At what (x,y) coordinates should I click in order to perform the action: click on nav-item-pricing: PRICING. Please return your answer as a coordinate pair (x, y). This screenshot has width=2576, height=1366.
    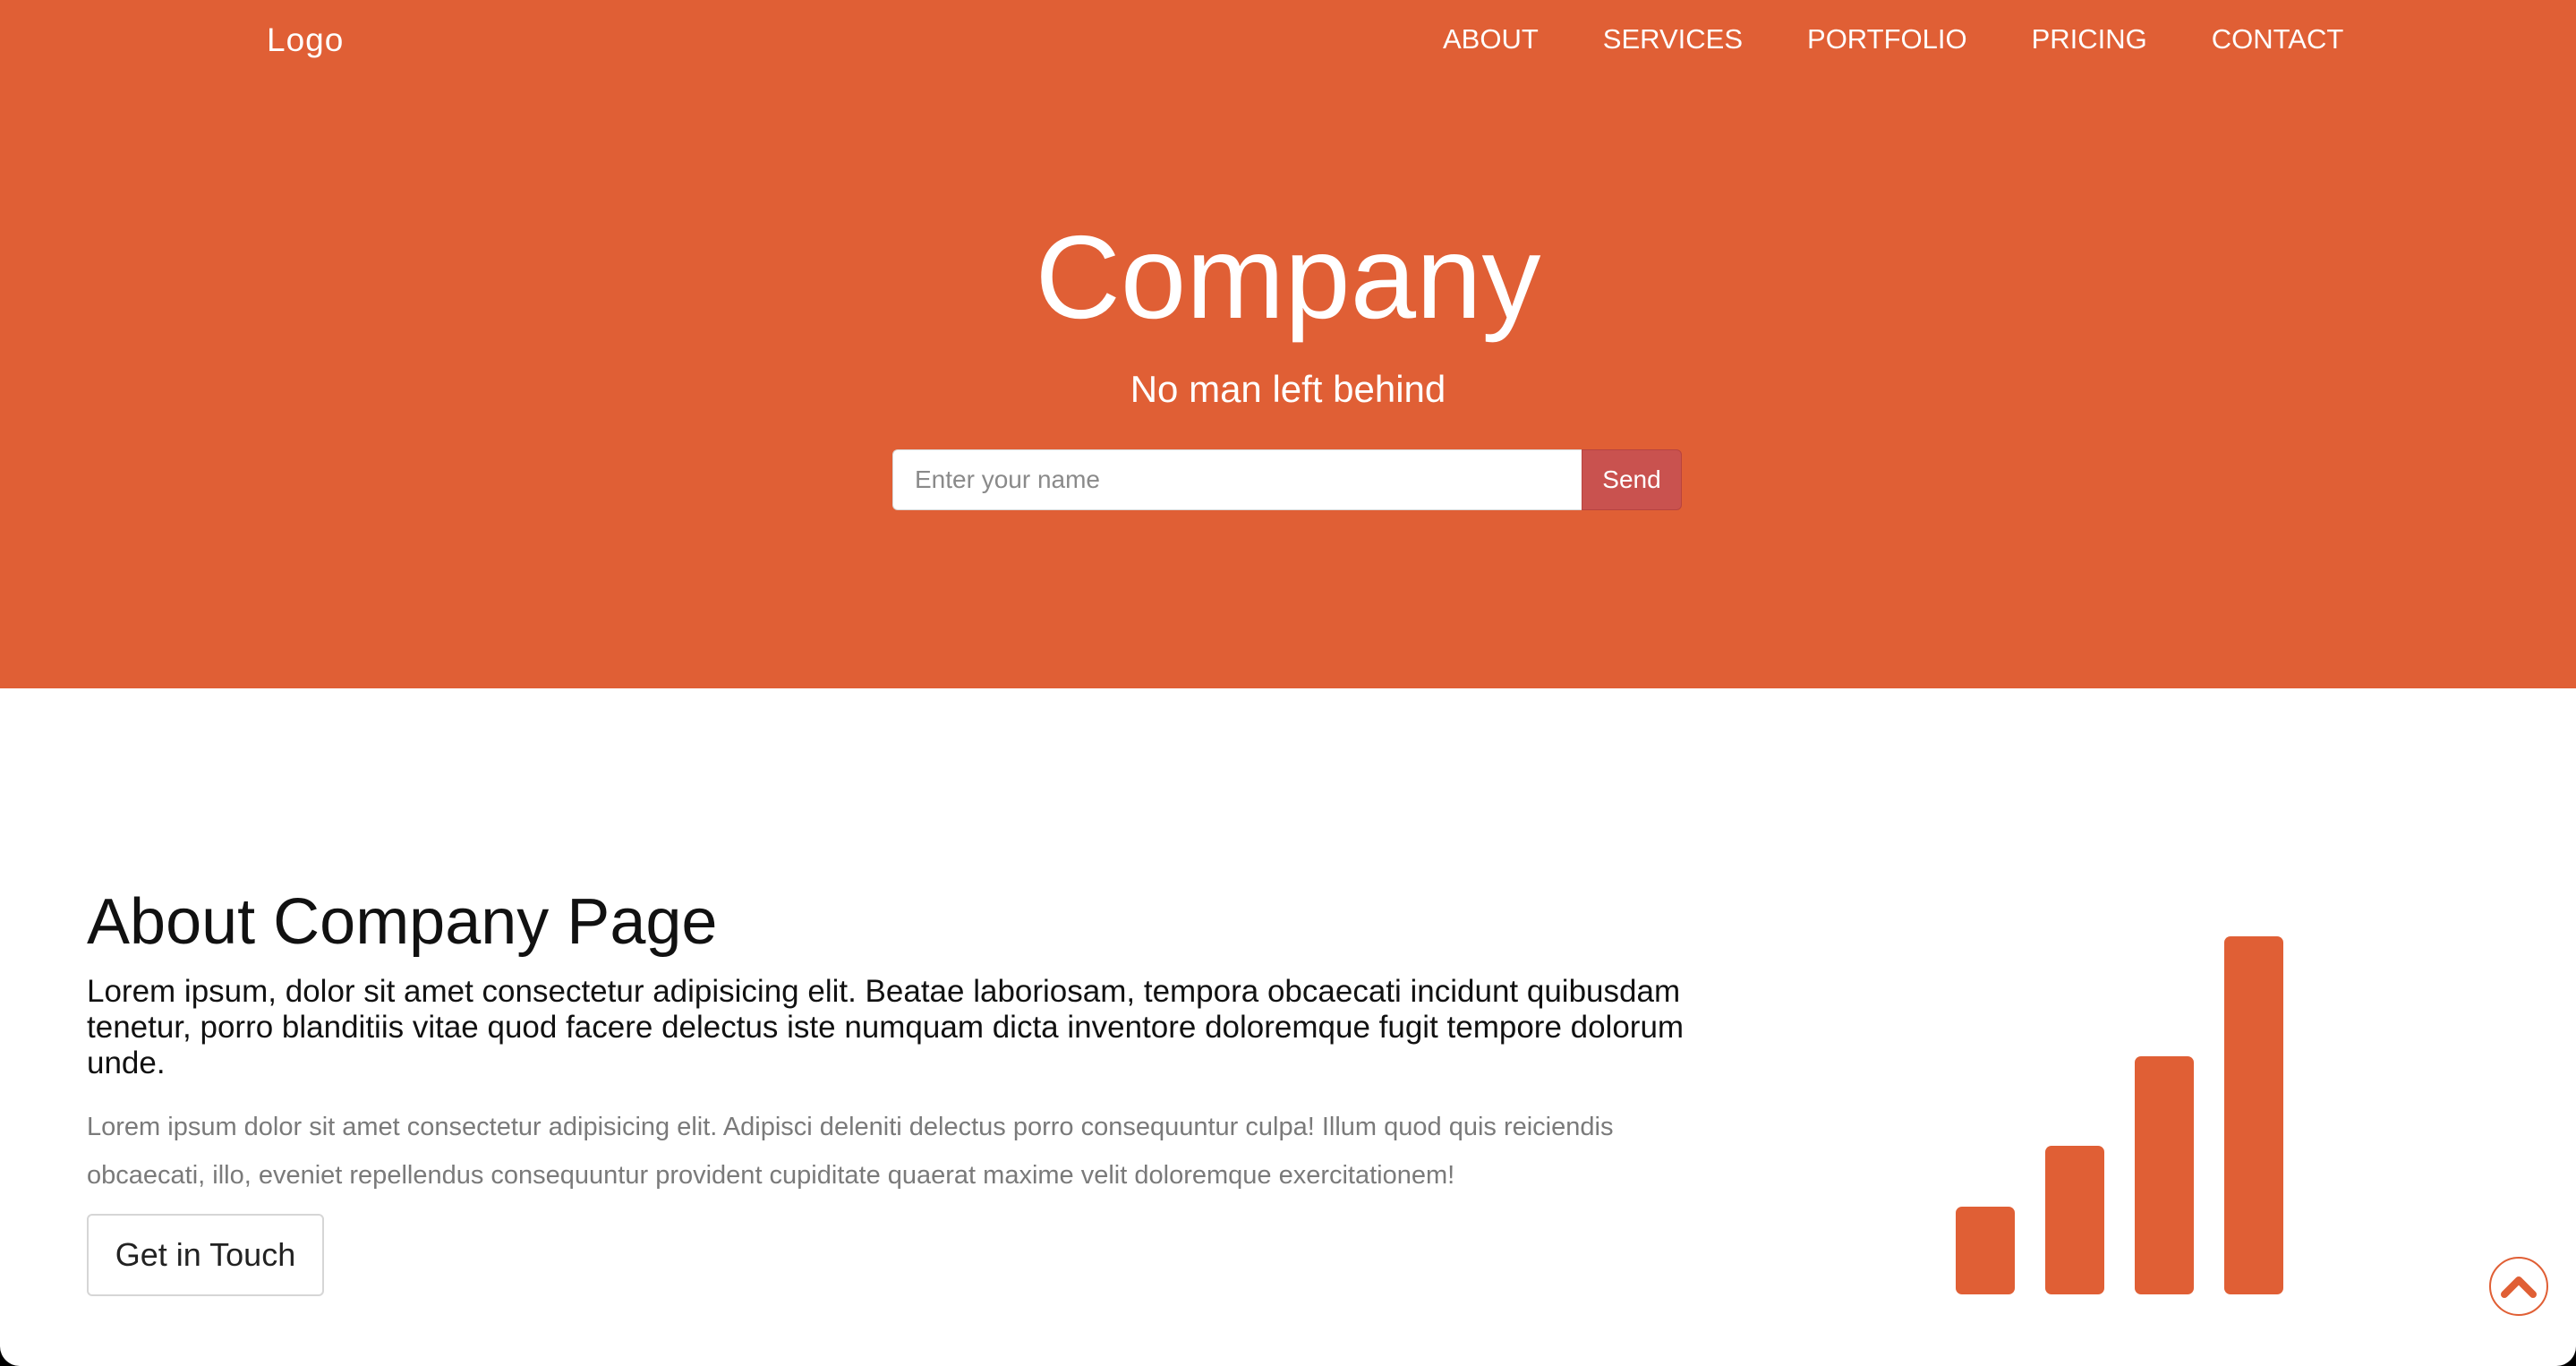
    Looking at the image, I should click on (2089, 39).